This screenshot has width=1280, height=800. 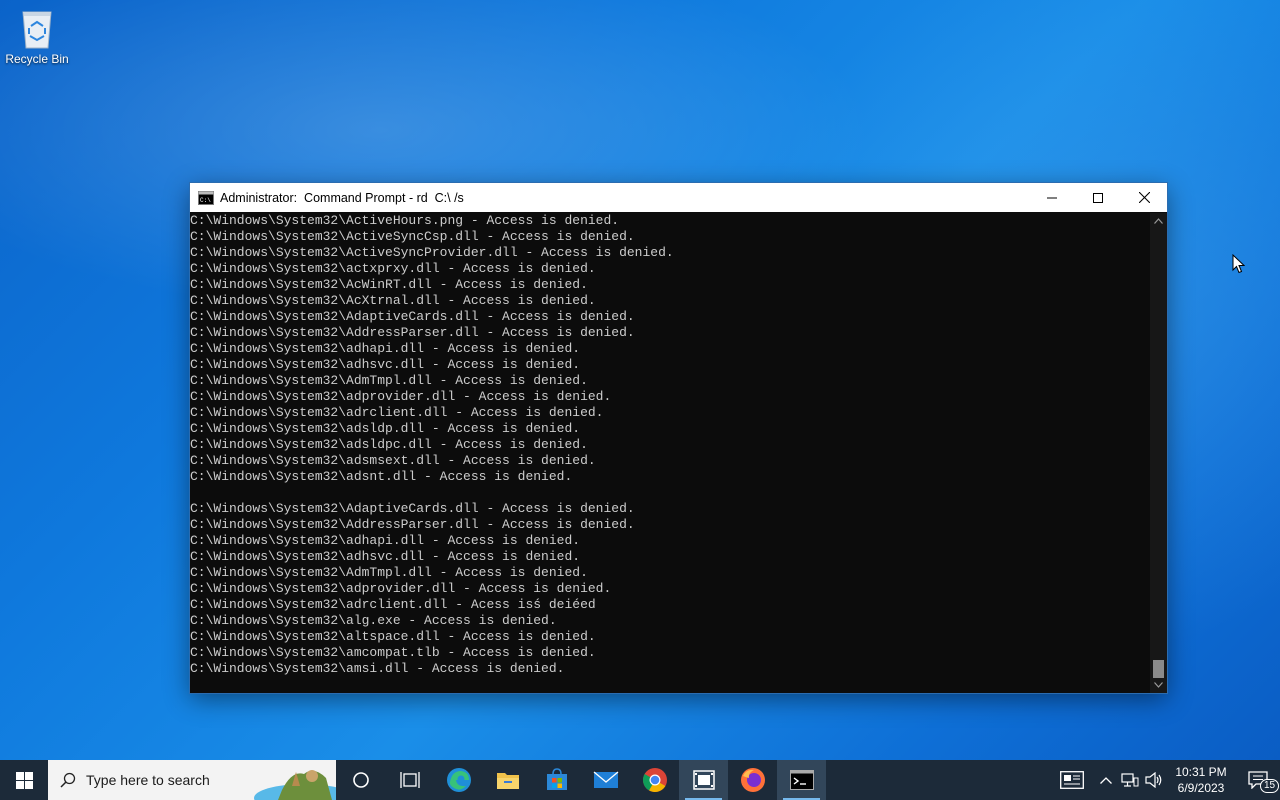 What do you see at coordinates (1270, 786) in the screenshot?
I see `notification-count-badge: 15` at bounding box center [1270, 786].